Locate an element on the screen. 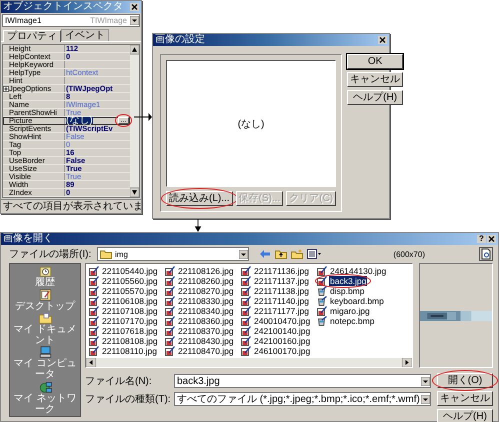 The width and height of the screenshot is (499, 422). expand-icon is located at coordinates (6, 89).